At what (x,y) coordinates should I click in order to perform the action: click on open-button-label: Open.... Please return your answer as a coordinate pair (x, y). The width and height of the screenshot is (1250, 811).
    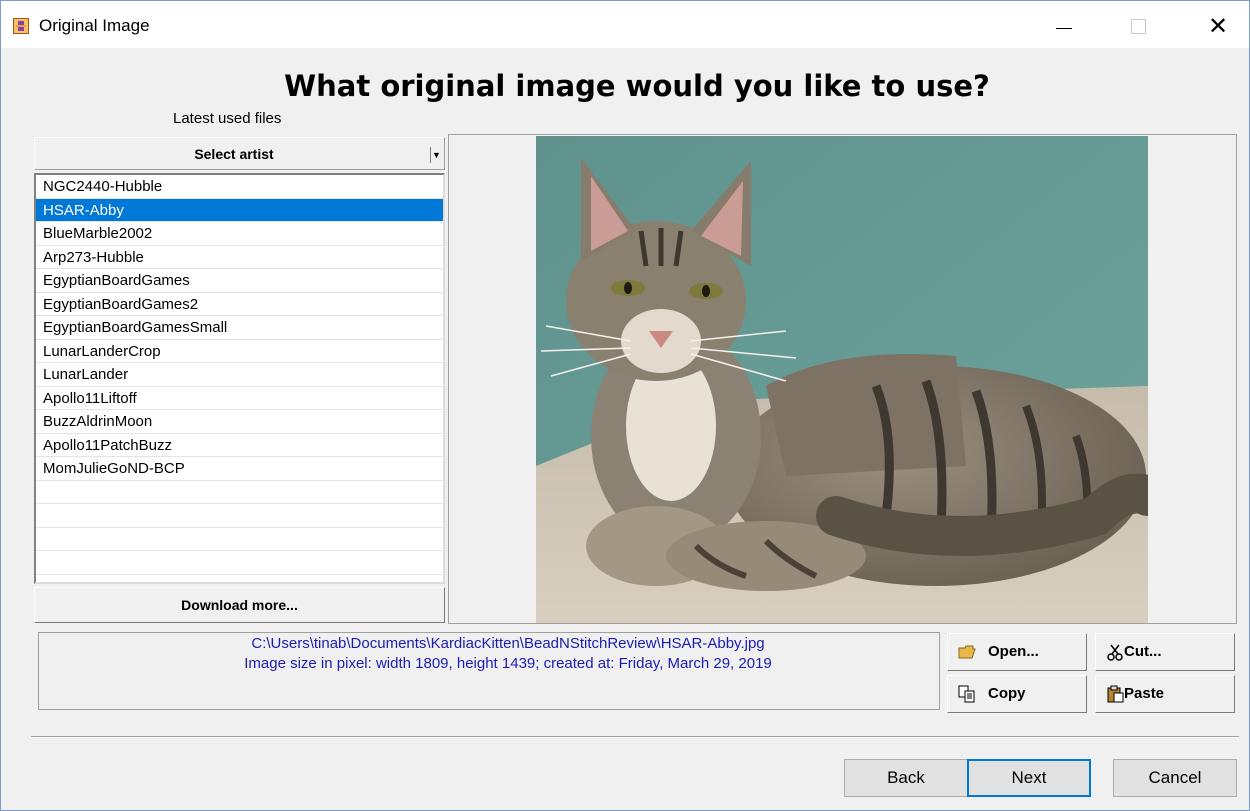
    Looking at the image, I should click on (1013, 651).